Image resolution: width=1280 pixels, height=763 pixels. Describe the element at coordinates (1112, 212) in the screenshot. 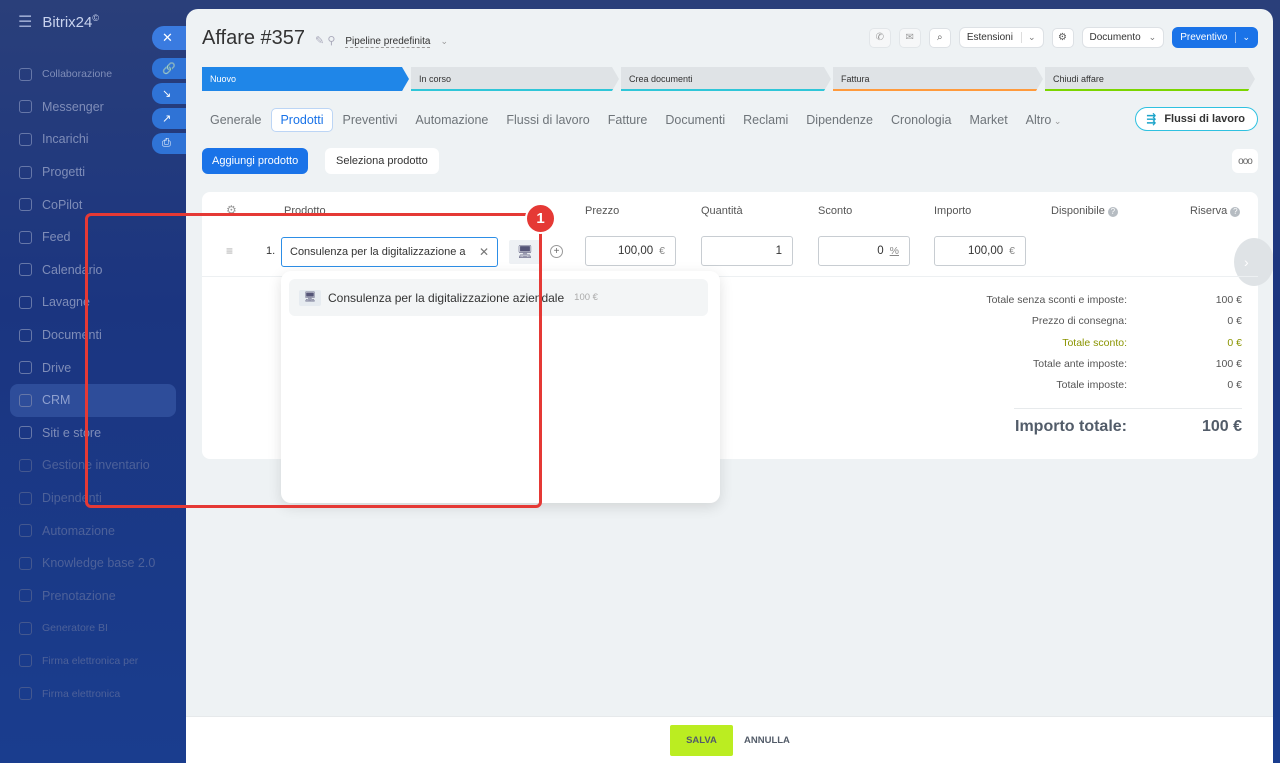

I see `help-icon: ?` at that location.